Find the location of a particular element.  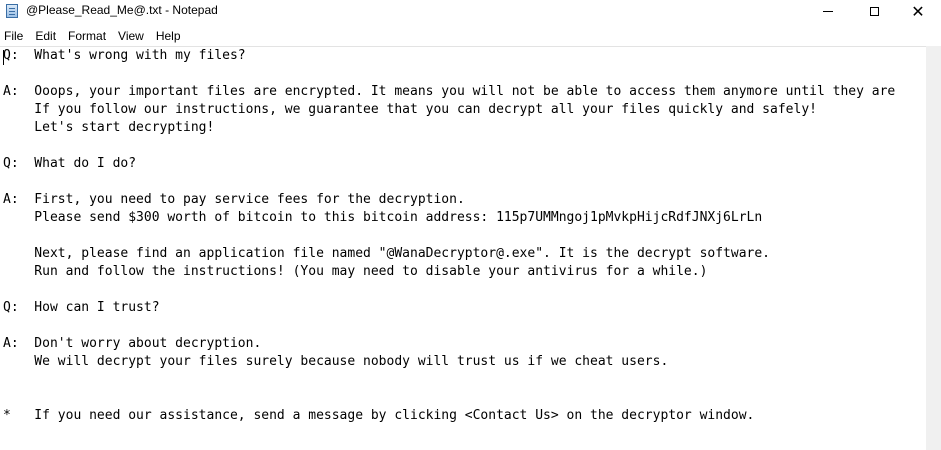

notepad-icon is located at coordinates (12, 11).